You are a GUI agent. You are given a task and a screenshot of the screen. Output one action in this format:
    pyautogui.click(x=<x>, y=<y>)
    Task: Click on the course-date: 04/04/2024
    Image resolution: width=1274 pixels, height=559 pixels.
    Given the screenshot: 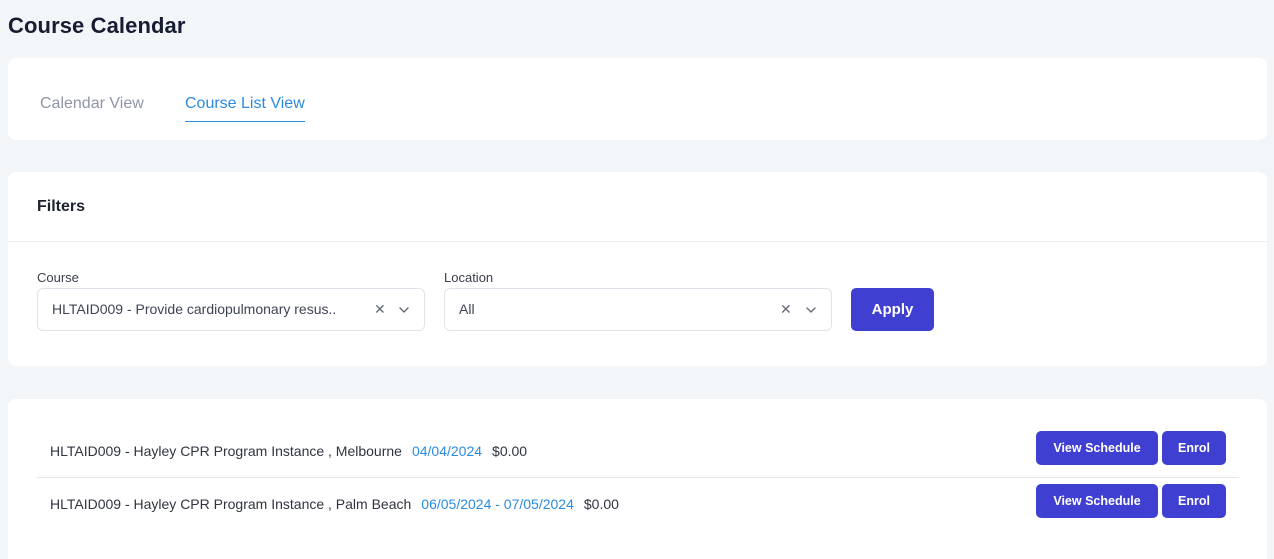 What is the action you would take?
    pyautogui.click(x=447, y=451)
    